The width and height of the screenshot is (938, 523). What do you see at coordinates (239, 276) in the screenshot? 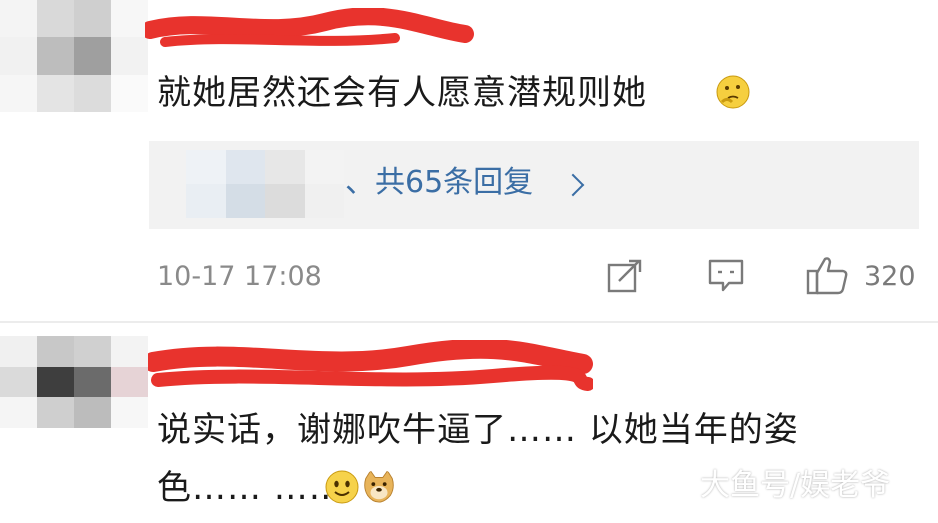
I see `timestamp: 10-17 17:08` at bounding box center [239, 276].